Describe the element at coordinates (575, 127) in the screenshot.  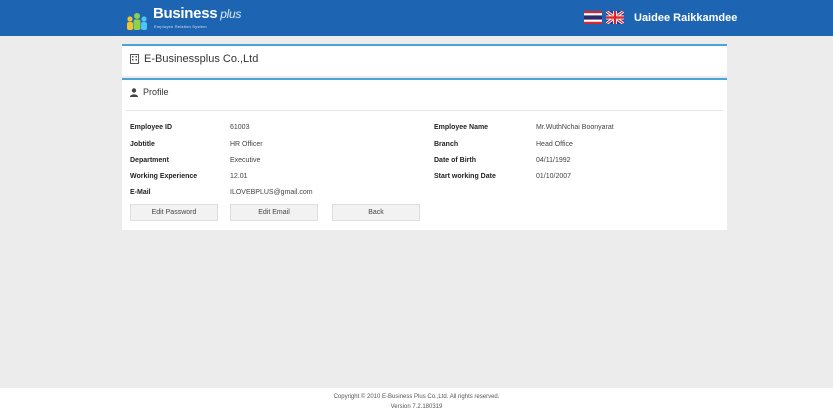
I see `employee-name-value: Mr.WuthNchai Boonyarat` at that location.